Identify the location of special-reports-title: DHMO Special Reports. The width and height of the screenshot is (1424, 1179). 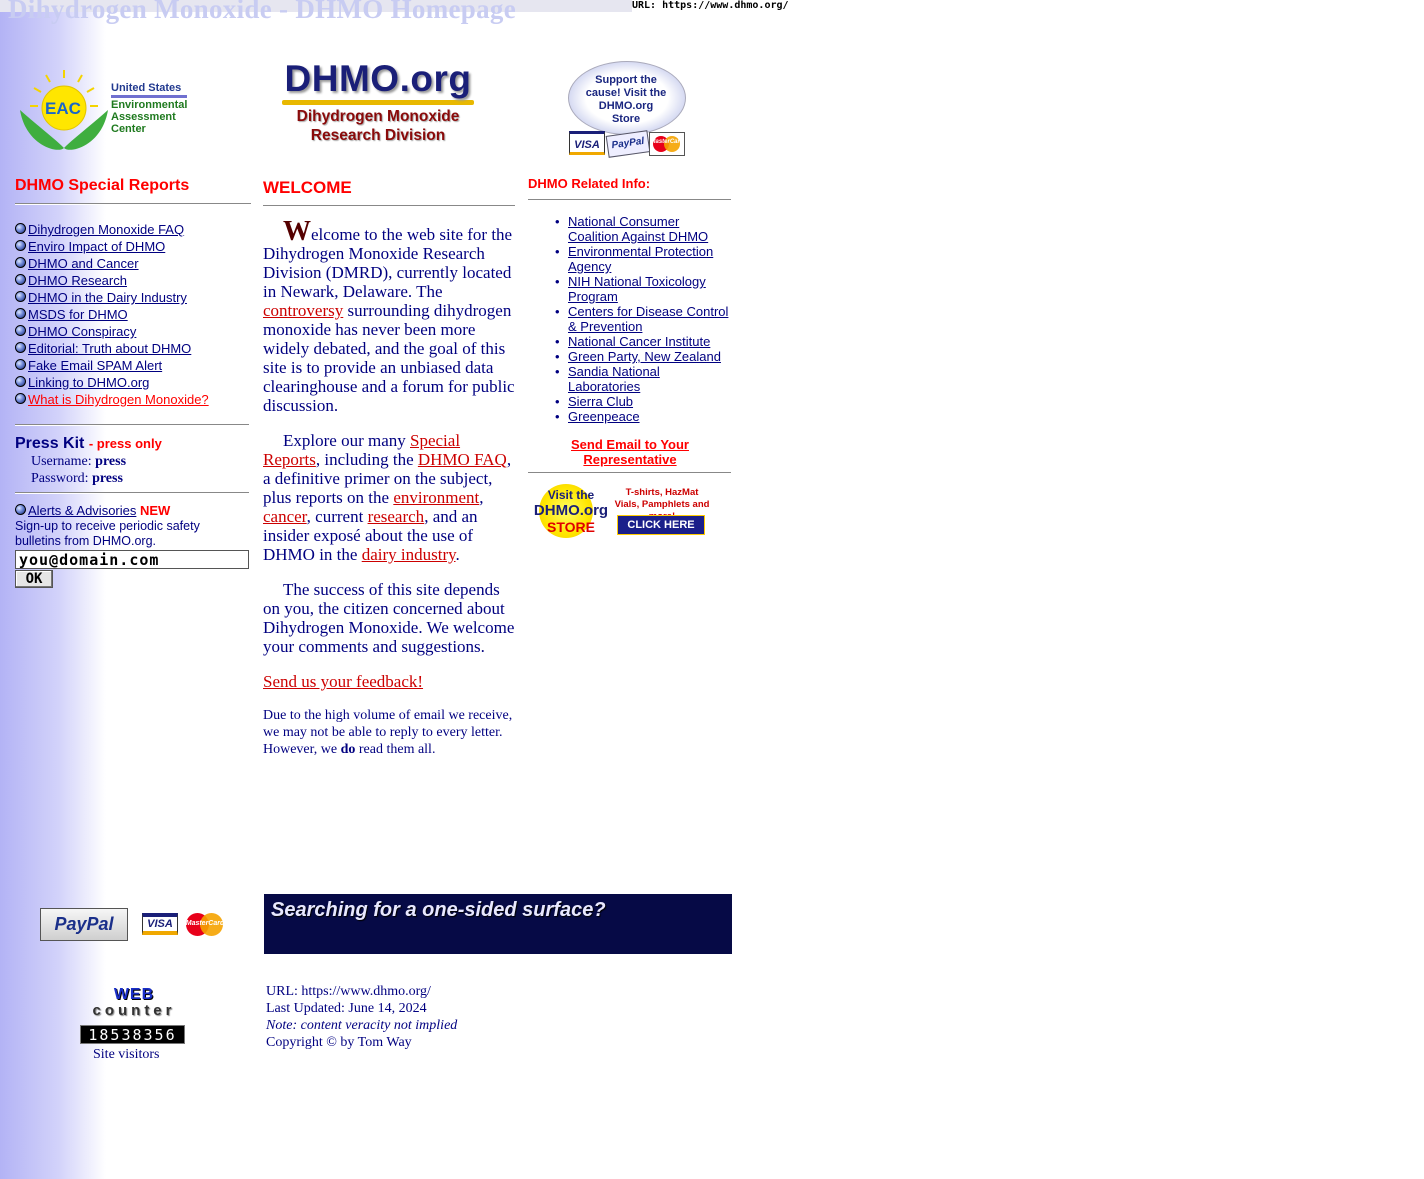
(102, 185).